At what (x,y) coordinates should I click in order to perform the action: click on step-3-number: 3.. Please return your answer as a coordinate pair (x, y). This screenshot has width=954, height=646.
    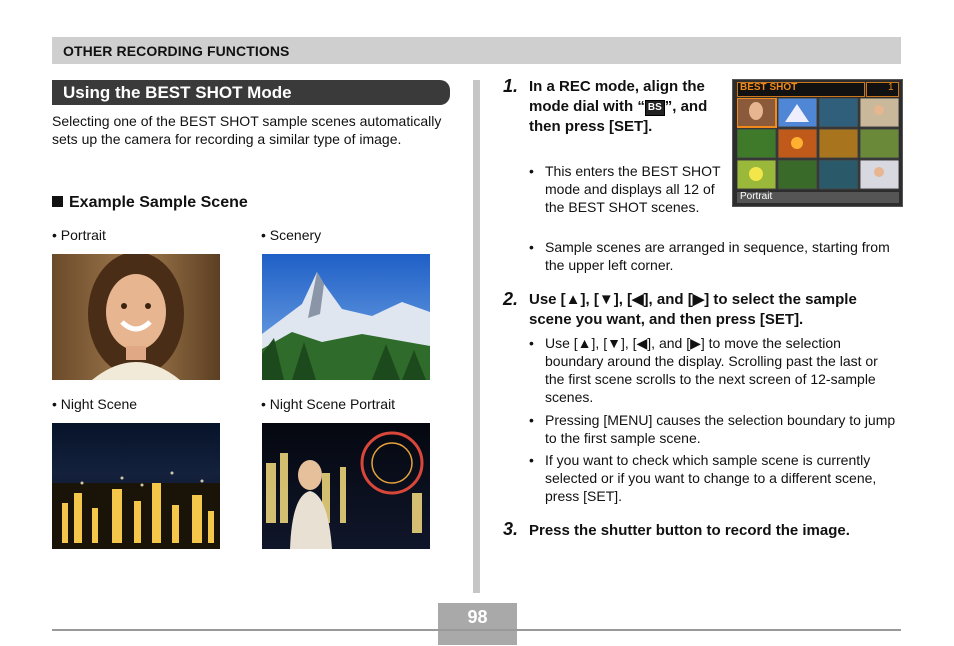
    Looking at the image, I should click on (511, 529).